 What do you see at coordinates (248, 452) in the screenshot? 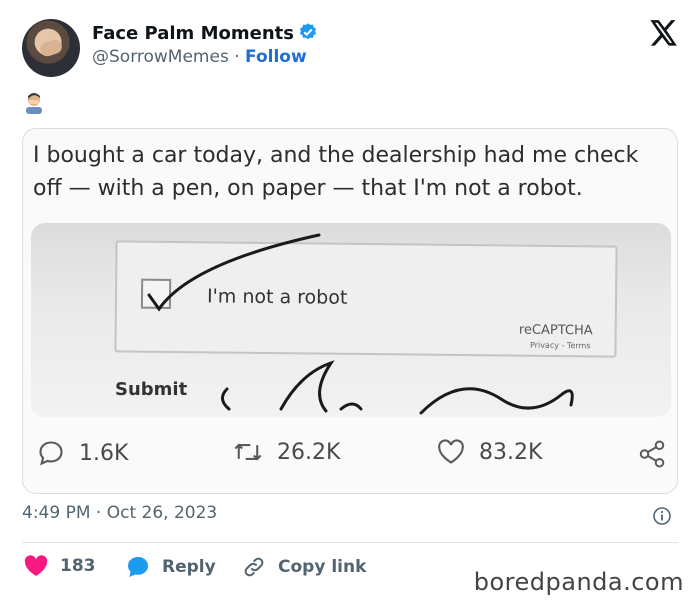
I see `repost-icon` at bounding box center [248, 452].